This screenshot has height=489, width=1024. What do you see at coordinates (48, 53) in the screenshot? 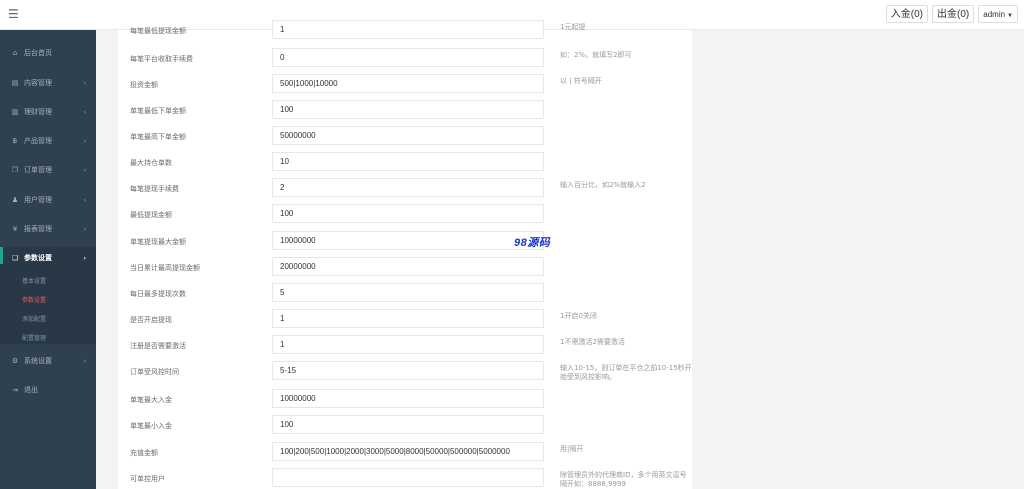
I see `sidebar-item-home: ⌂ 后台首页` at bounding box center [48, 53].